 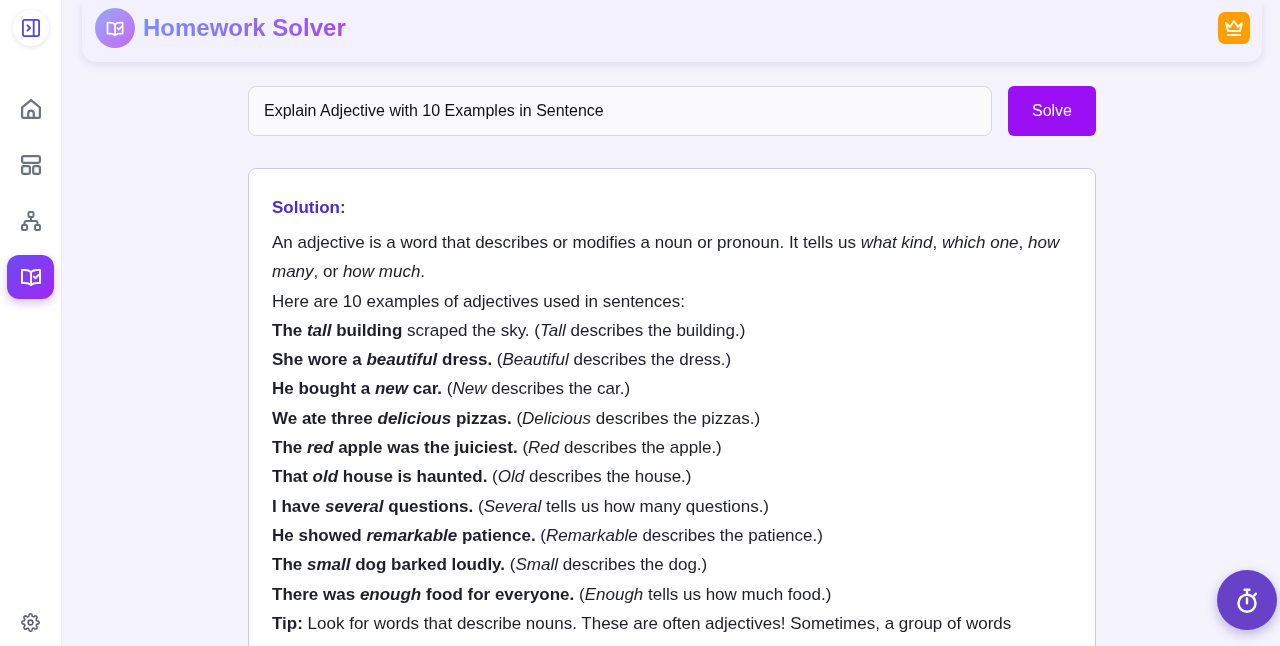 I want to click on solution-paragraph: We ate three delicious pizzas. (Delicious describes the pizzas.), so click(x=517, y=418).